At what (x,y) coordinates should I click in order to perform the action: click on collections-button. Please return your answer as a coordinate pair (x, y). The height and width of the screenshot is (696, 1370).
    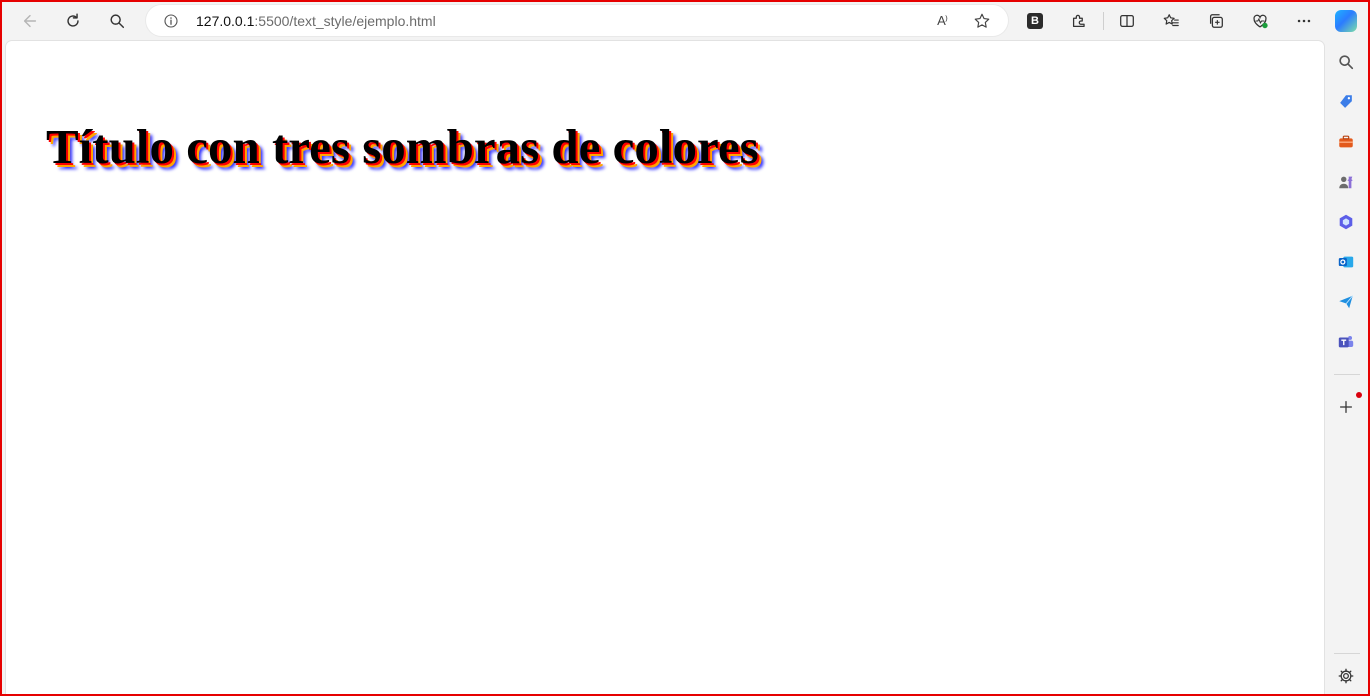
    Looking at the image, I should click on (1216, 21).